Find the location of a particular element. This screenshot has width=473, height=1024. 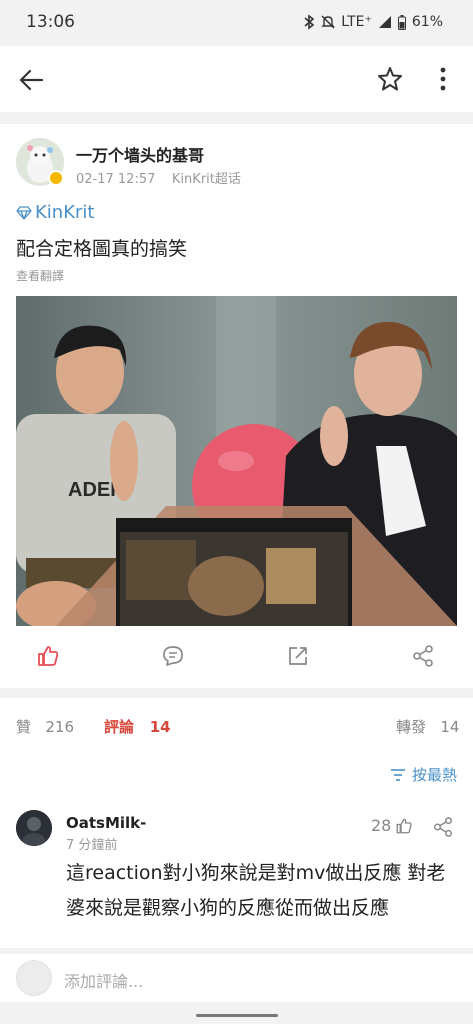

likes-count: 216 is located at coordinates (59, 727).